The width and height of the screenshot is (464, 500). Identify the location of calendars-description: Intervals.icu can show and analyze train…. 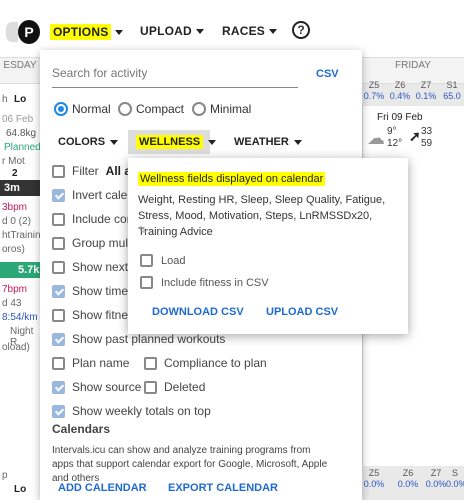
(190, 464).